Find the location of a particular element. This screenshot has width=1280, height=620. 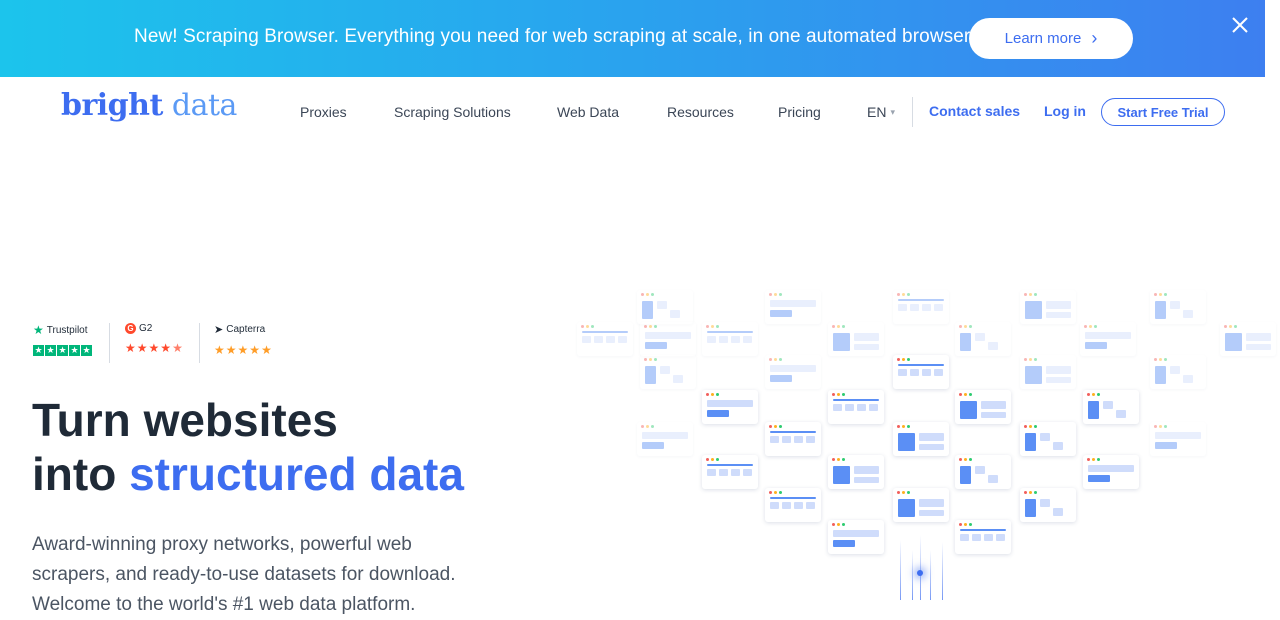

nav-item-resources: Resources is located at coordinates (700, 112).